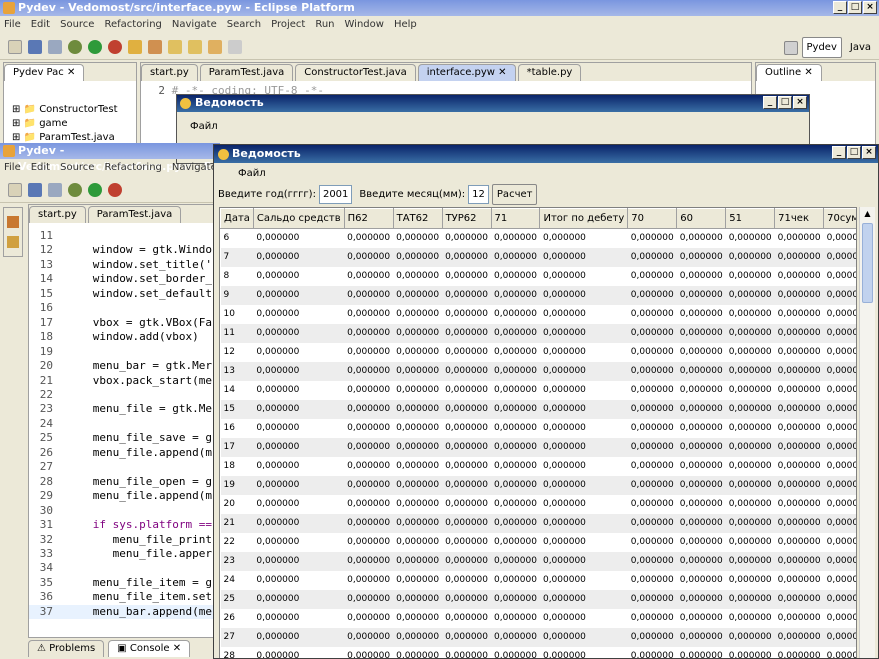 This screenshot has width=879, height=659. Describe the element at coordinates (417, 218) in the screenshot. I see `column-header: ТАТ62` at that location.